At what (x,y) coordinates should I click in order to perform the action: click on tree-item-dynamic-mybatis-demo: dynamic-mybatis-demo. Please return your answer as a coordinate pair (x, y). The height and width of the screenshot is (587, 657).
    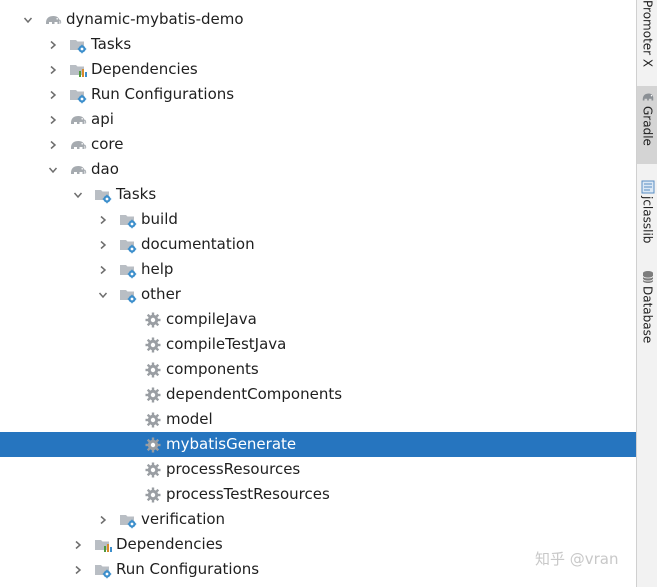
    Looking at the image, I should click on (318, 19).